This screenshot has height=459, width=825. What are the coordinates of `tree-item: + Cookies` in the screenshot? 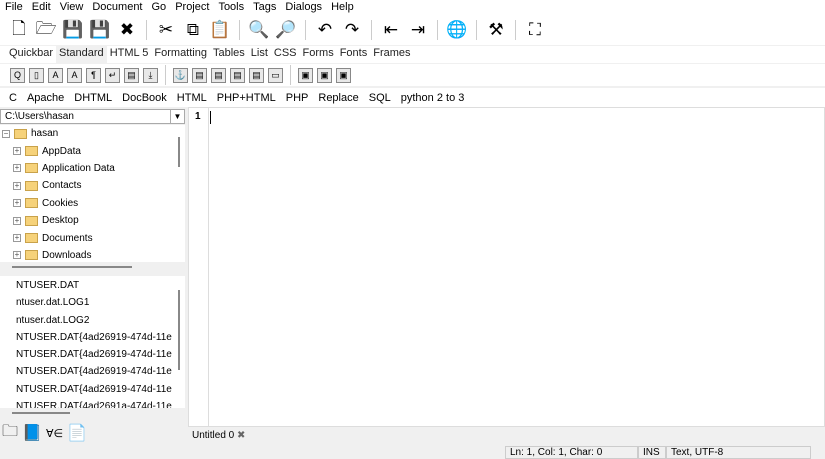 It's located at (92, 203).